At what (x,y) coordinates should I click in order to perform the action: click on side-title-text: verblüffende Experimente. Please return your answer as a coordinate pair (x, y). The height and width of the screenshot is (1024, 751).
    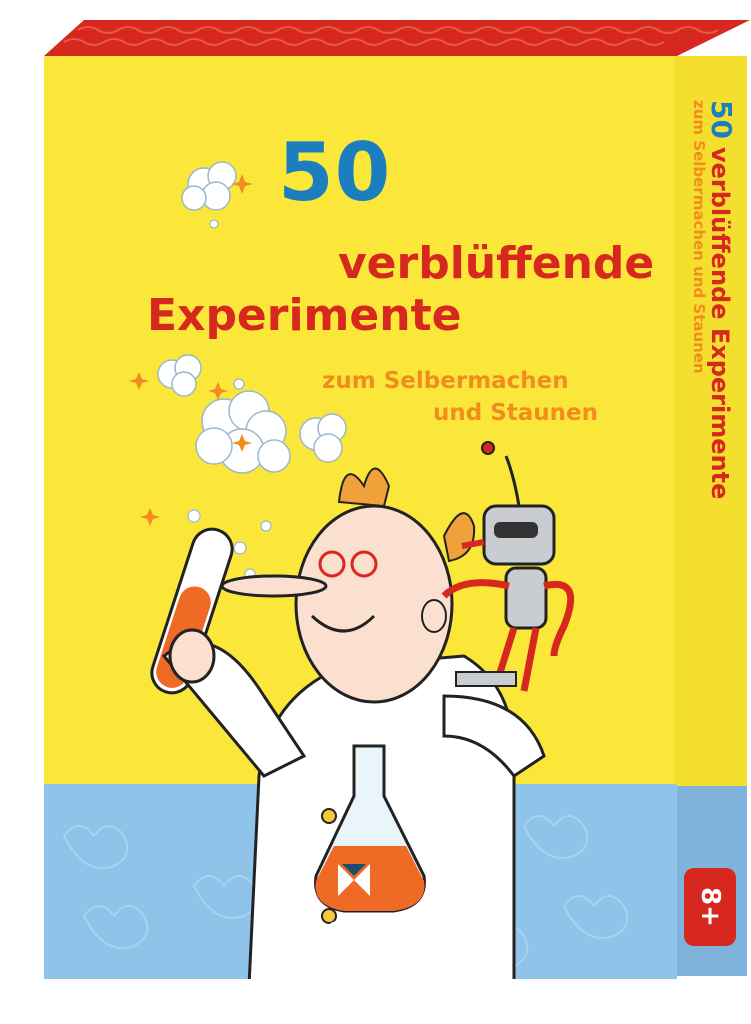
    Looking at the image, I should click on (720, 323).